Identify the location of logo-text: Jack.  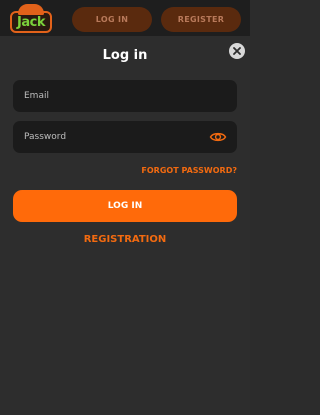
(31, 22).